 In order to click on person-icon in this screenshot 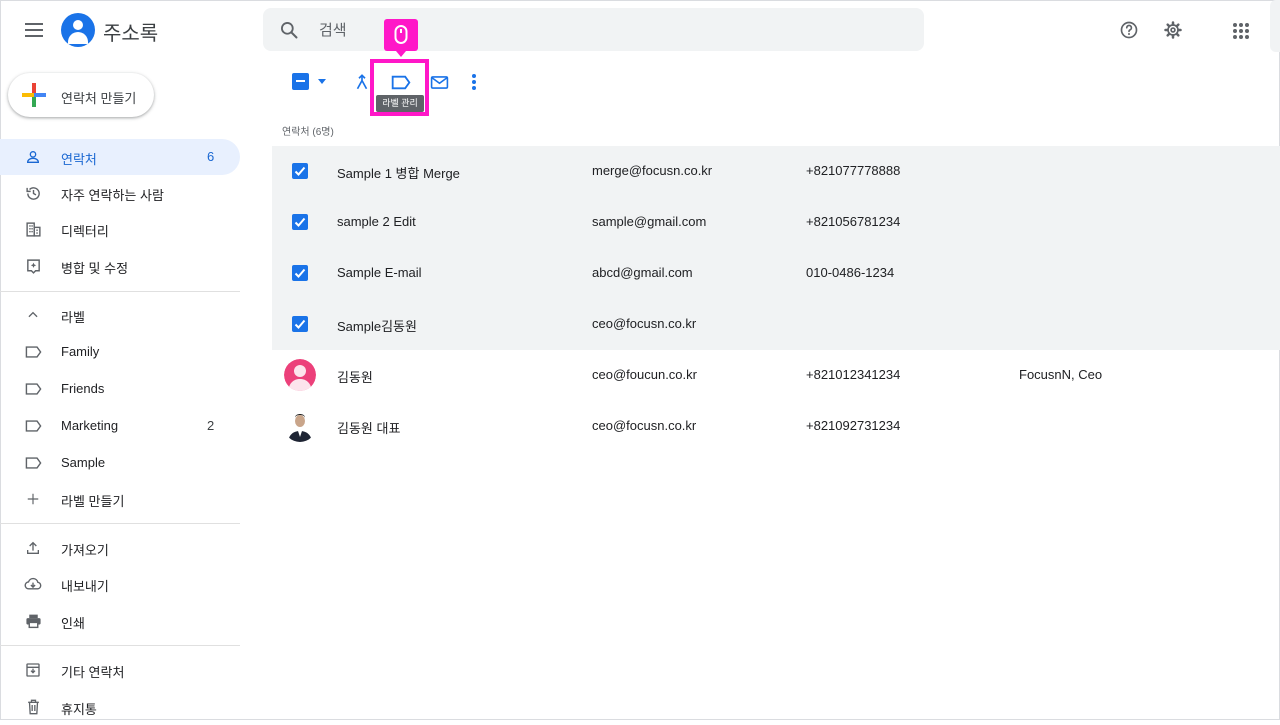, I will do `click(33, 157)`.